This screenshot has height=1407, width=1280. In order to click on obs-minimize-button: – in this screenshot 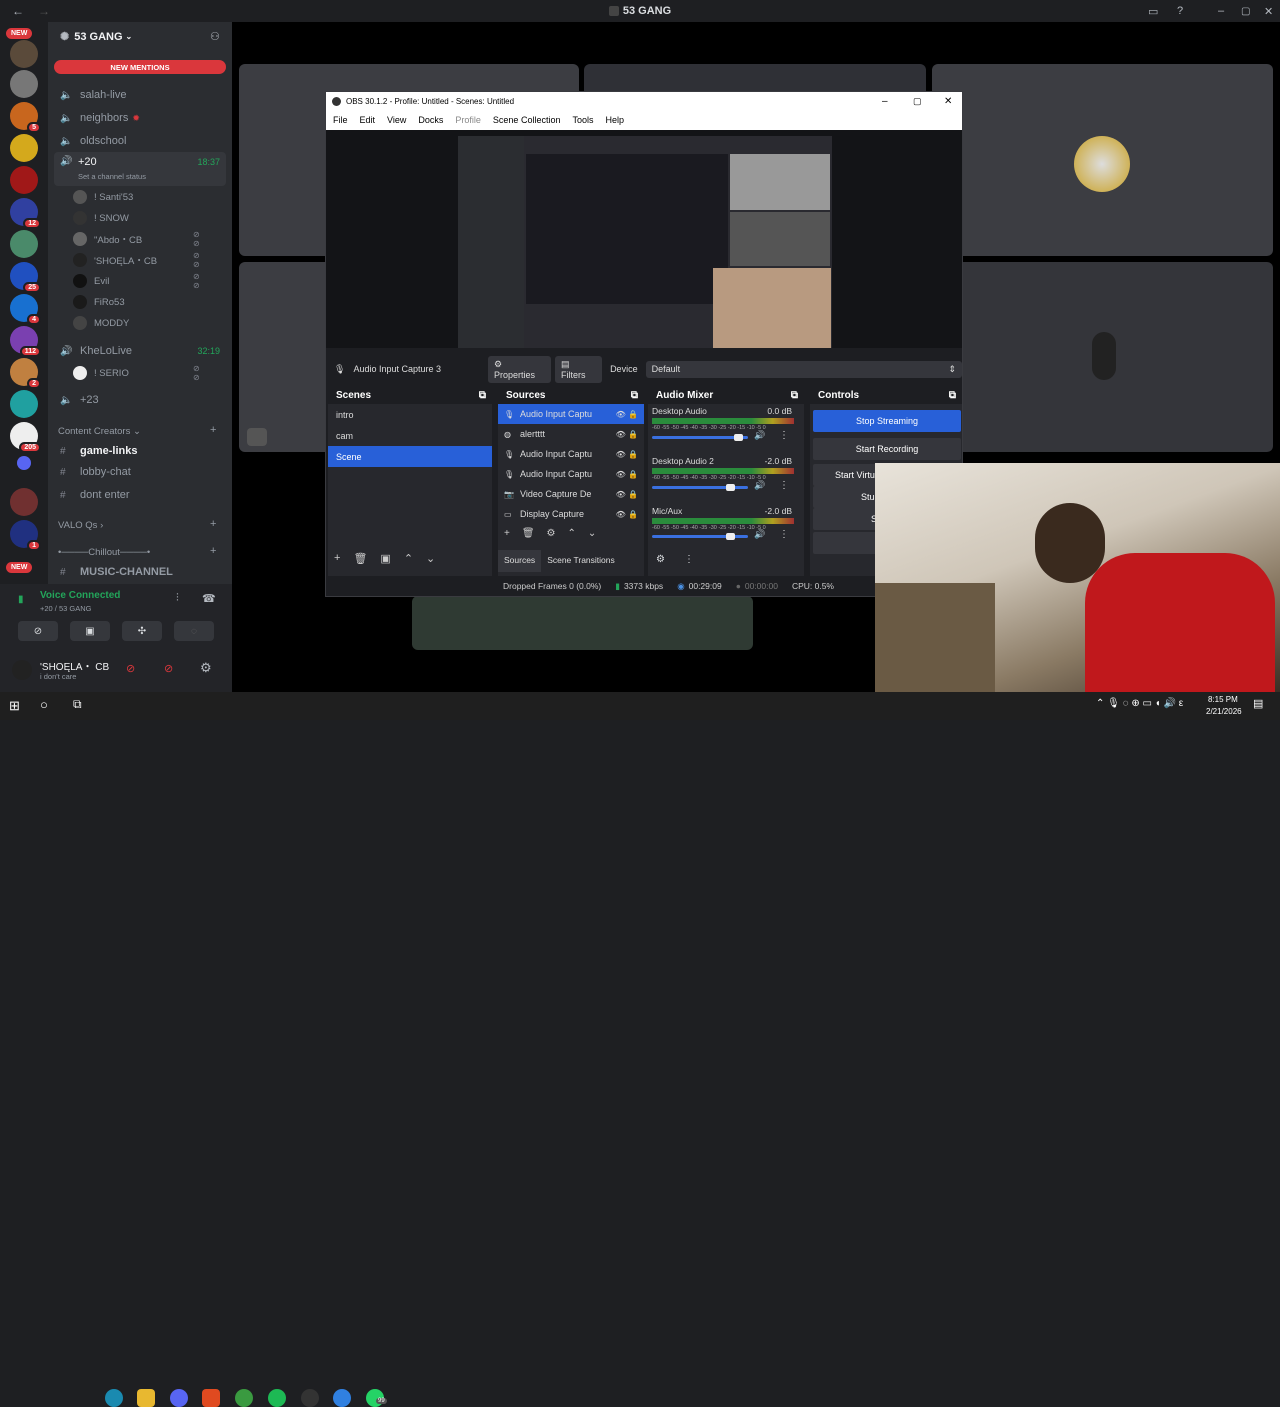, I will do `click(885, 101)`.